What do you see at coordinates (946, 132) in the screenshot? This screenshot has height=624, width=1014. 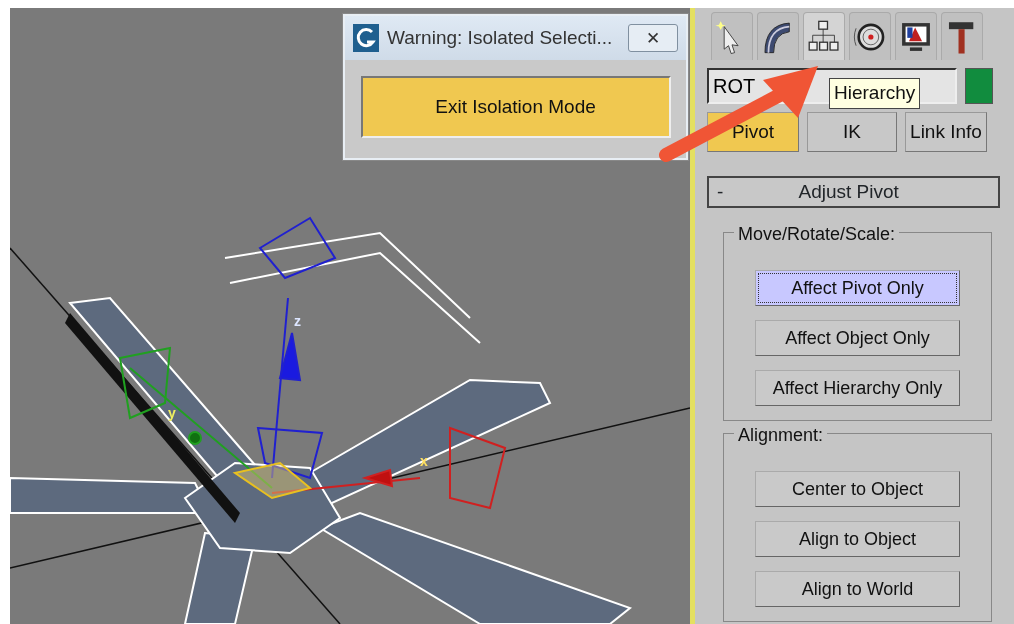 I see `subpanel-tab: Link Info` at bounding box center [946, 132].